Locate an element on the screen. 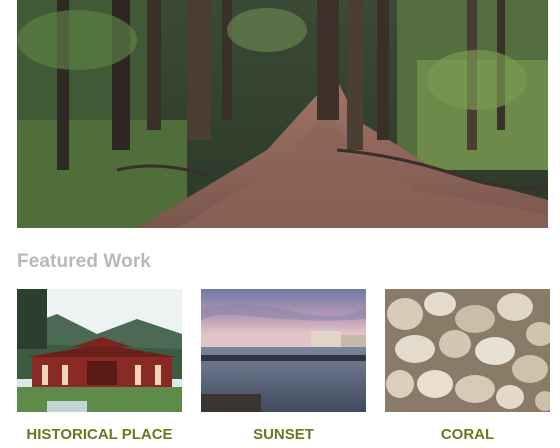 This screenshot has height=448, width=560. work-card-sunset: SUNSET is located at coordinates (283, 368).